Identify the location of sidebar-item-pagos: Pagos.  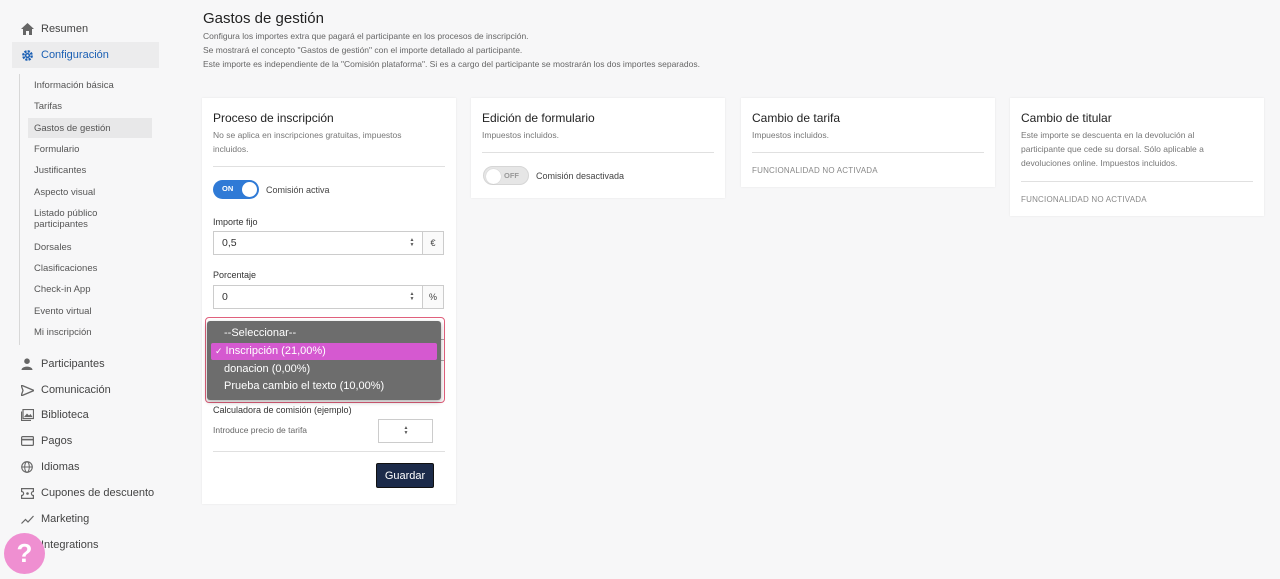
(46, 441).